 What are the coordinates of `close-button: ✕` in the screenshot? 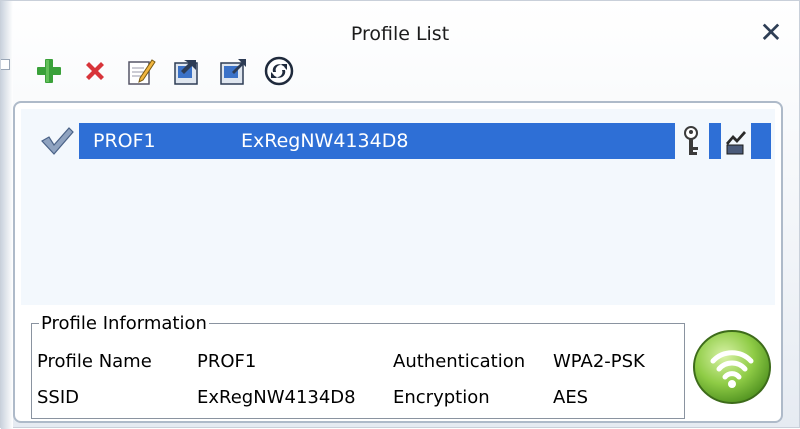 It's located at (771, 33).